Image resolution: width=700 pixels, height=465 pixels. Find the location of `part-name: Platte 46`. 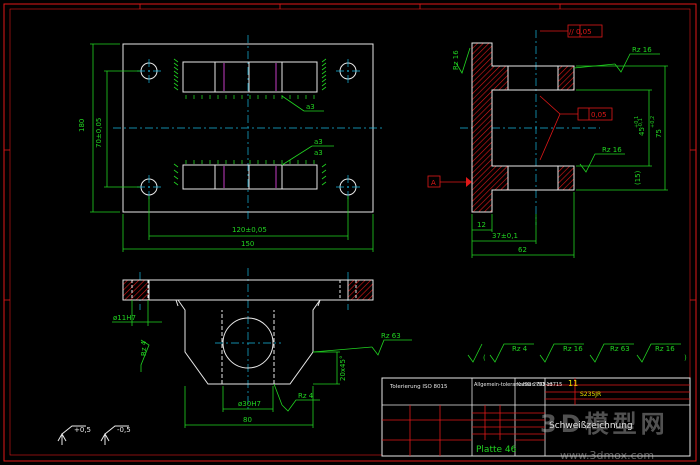

part-name: Platte 46 is located at coordinates (496, 450).